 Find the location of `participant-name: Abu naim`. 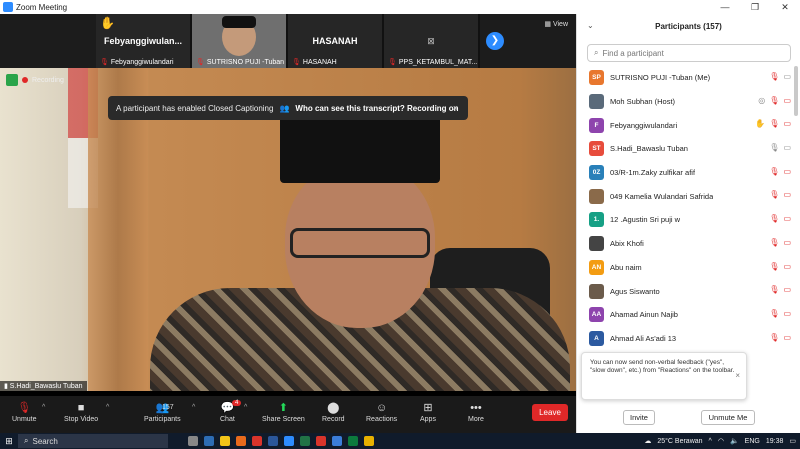

participant-name: Abu naim is located at coordinates (626, 267).